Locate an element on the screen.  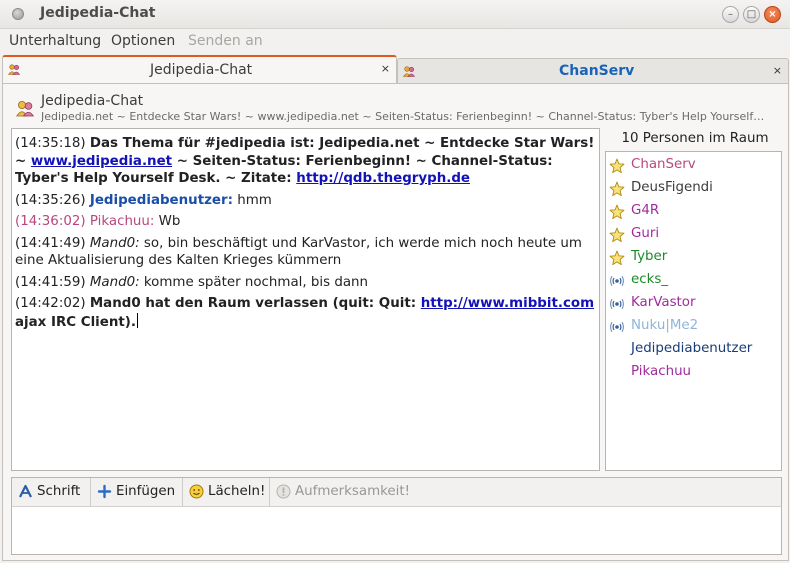
chat-room-icon is located at coordinates (25, 109).